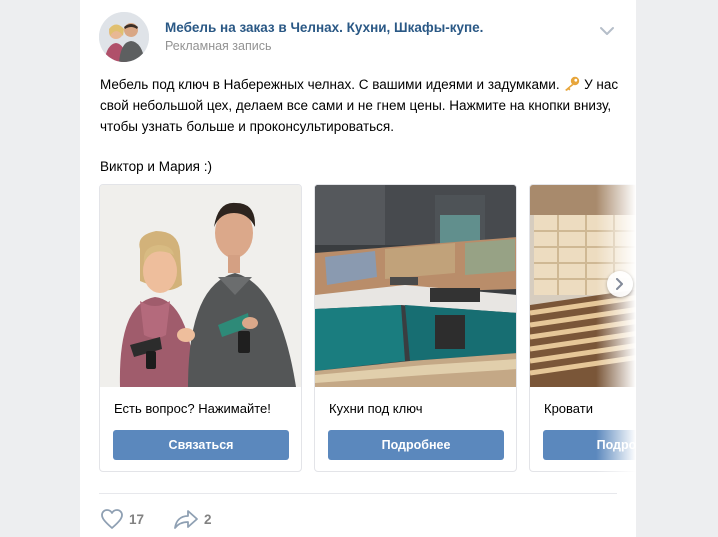 The width and height of the screenshot is (718, 537). I want to click on actions-divider, so click(358, 493).